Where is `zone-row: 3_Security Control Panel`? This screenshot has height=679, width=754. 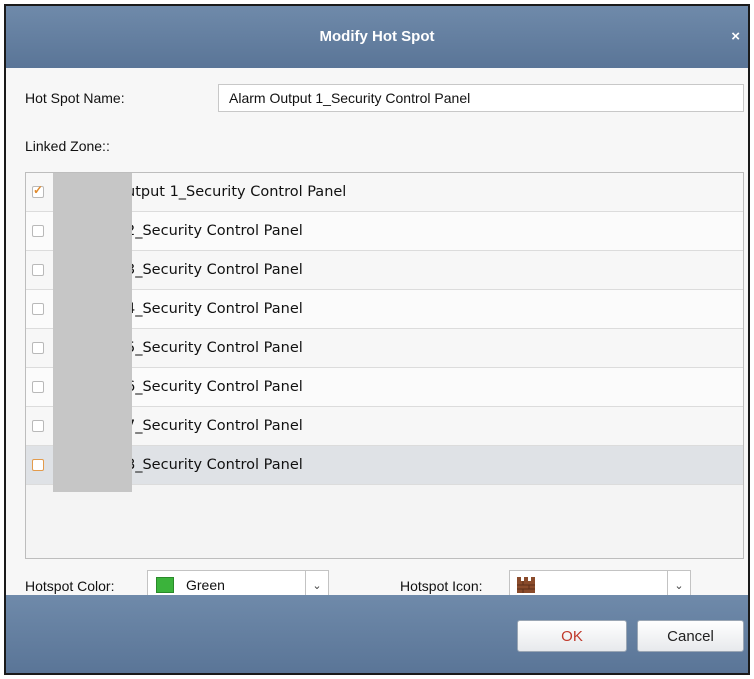 zone-row: 3_Security Control Panel is located at coordinates (384, 270).